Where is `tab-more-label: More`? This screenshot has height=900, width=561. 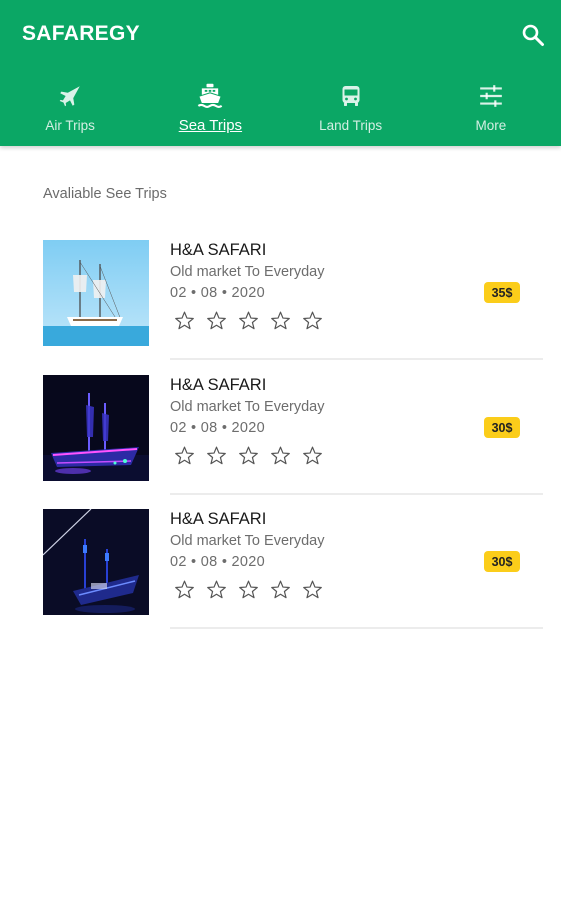 tab-more-label: More is located at coordinates (491, 125).